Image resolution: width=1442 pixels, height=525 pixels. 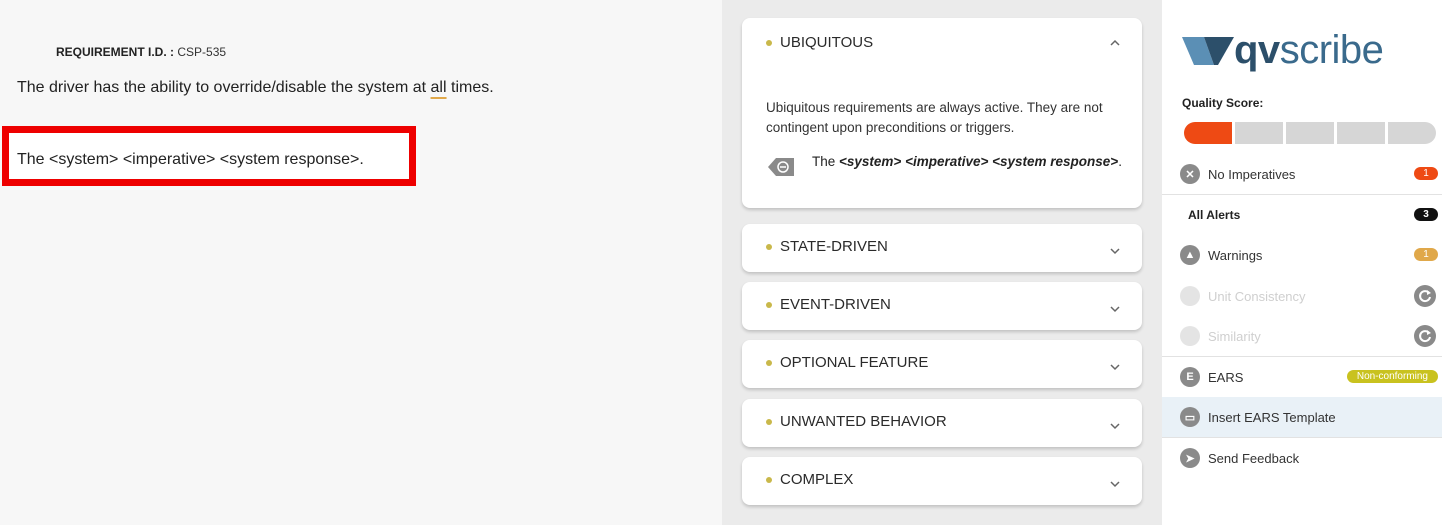 What do you see at coordinates (202, 52) in the screenshot?
I see `requirement-id-value: CSP-535` at bounding box center [202, 52].